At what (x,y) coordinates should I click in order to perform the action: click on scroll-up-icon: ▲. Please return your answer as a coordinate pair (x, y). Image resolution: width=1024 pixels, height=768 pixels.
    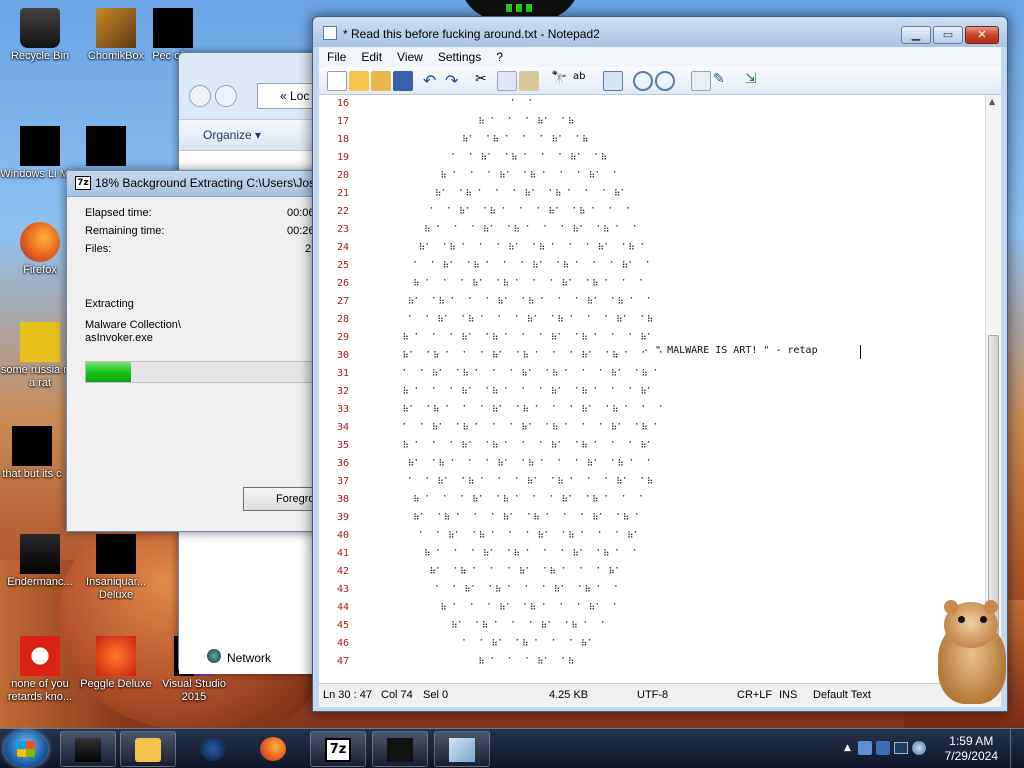
    Looking at the image, I should click on (992, 101).